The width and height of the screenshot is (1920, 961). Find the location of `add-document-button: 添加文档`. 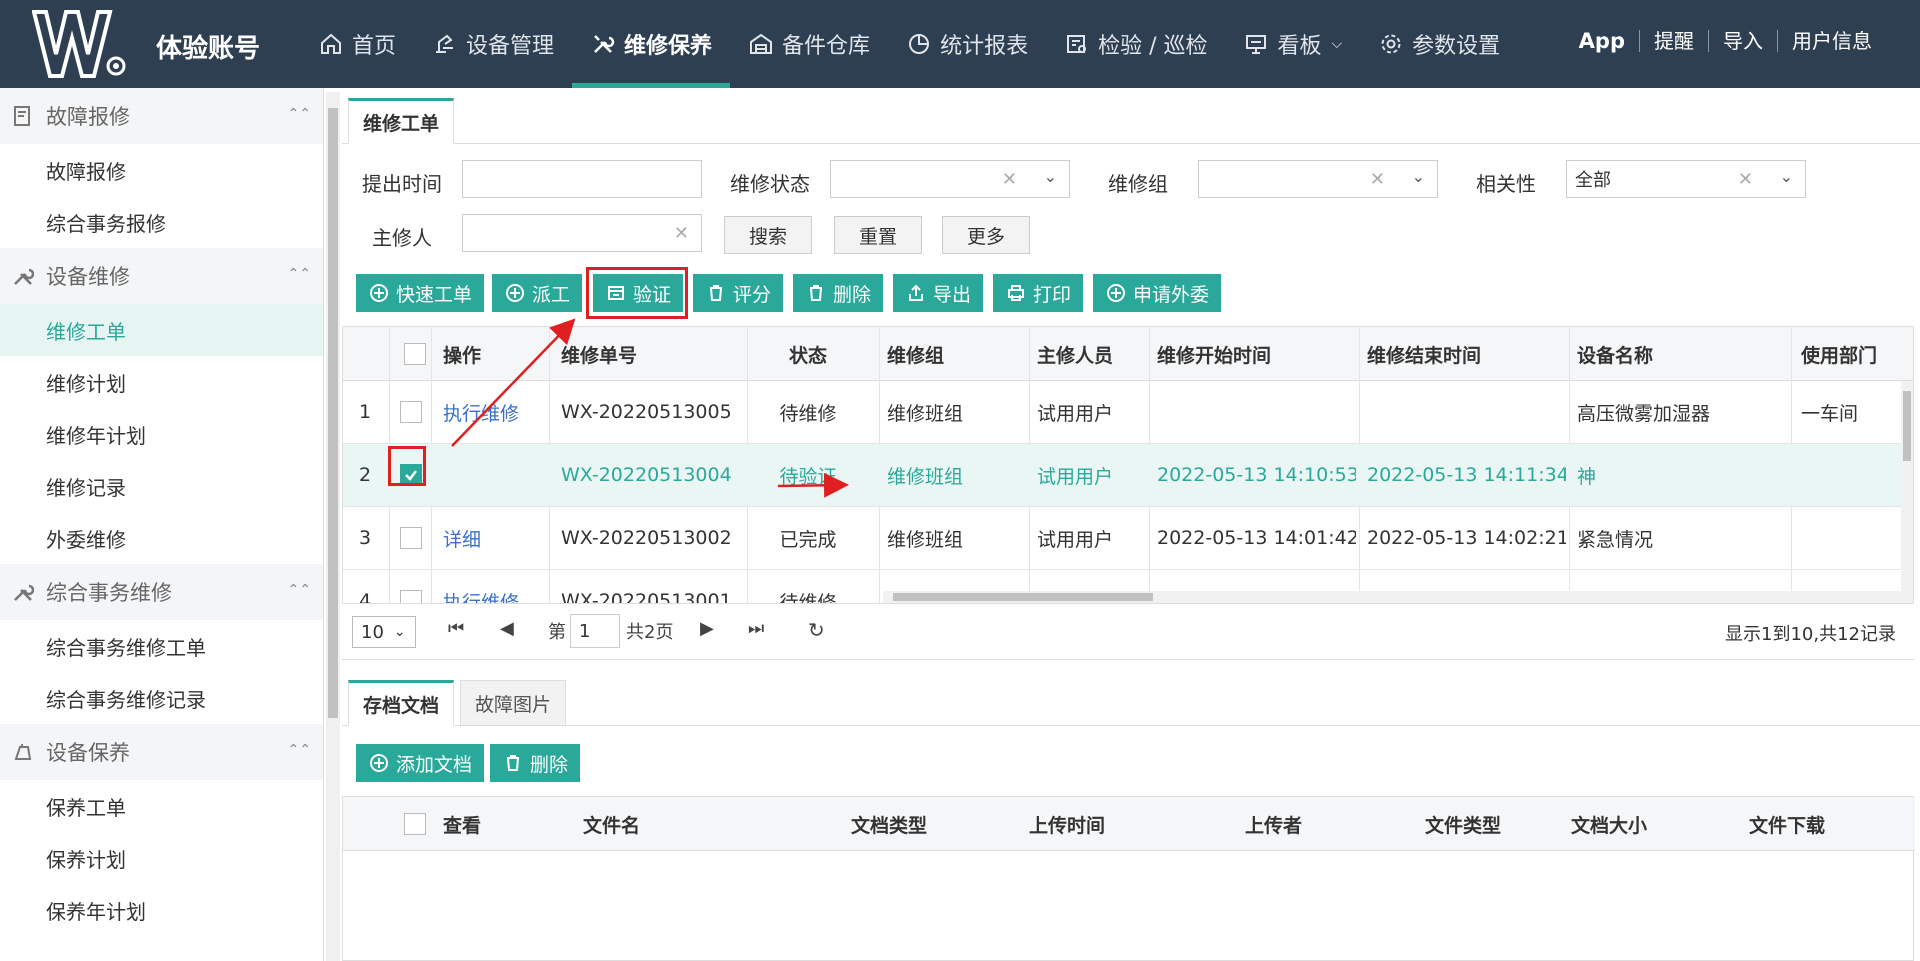

add-document-button: 添加文档 is located at coordinates (420, 763).